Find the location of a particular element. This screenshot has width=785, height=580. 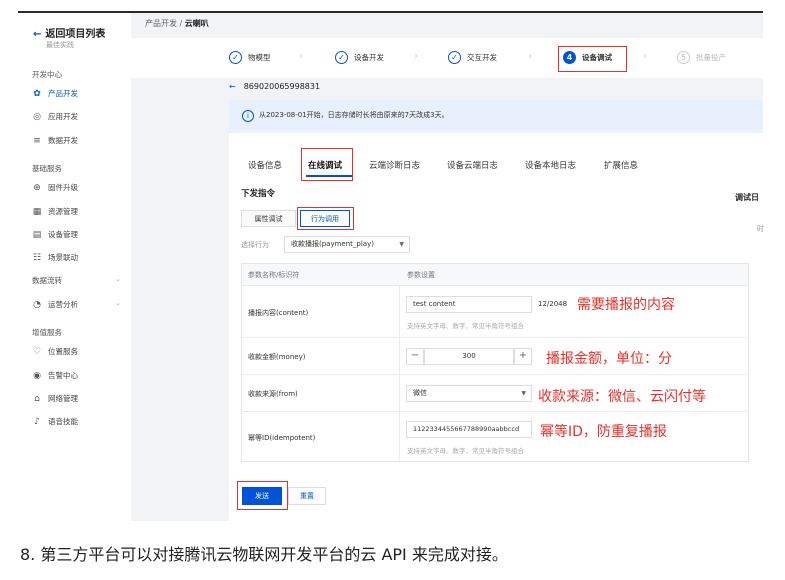

caption-text: 8. 第三方平台可以对接腾讯云物联网开发平台的云 API 来完成对接。 is located at coordinates (264, 554).